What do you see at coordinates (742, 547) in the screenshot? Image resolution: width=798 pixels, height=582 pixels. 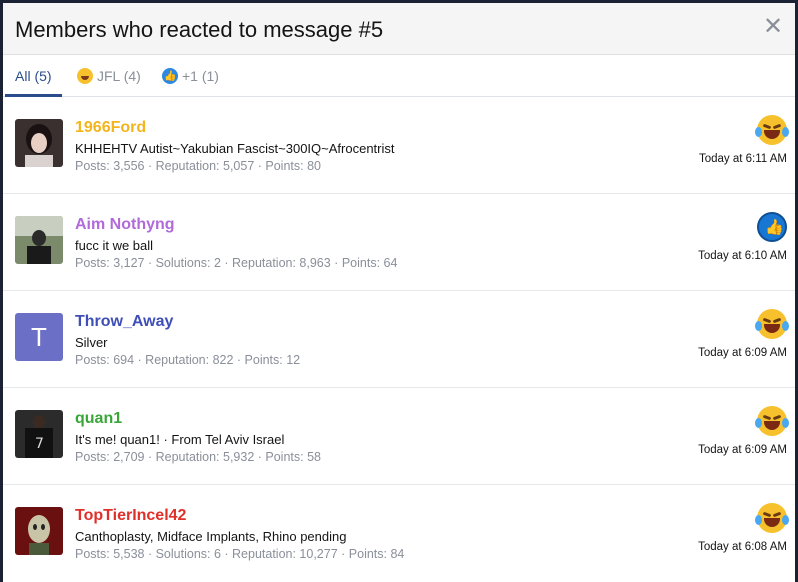 I see `reaction-time: Today at 6:08 AM` at bounding box center [742, 547].